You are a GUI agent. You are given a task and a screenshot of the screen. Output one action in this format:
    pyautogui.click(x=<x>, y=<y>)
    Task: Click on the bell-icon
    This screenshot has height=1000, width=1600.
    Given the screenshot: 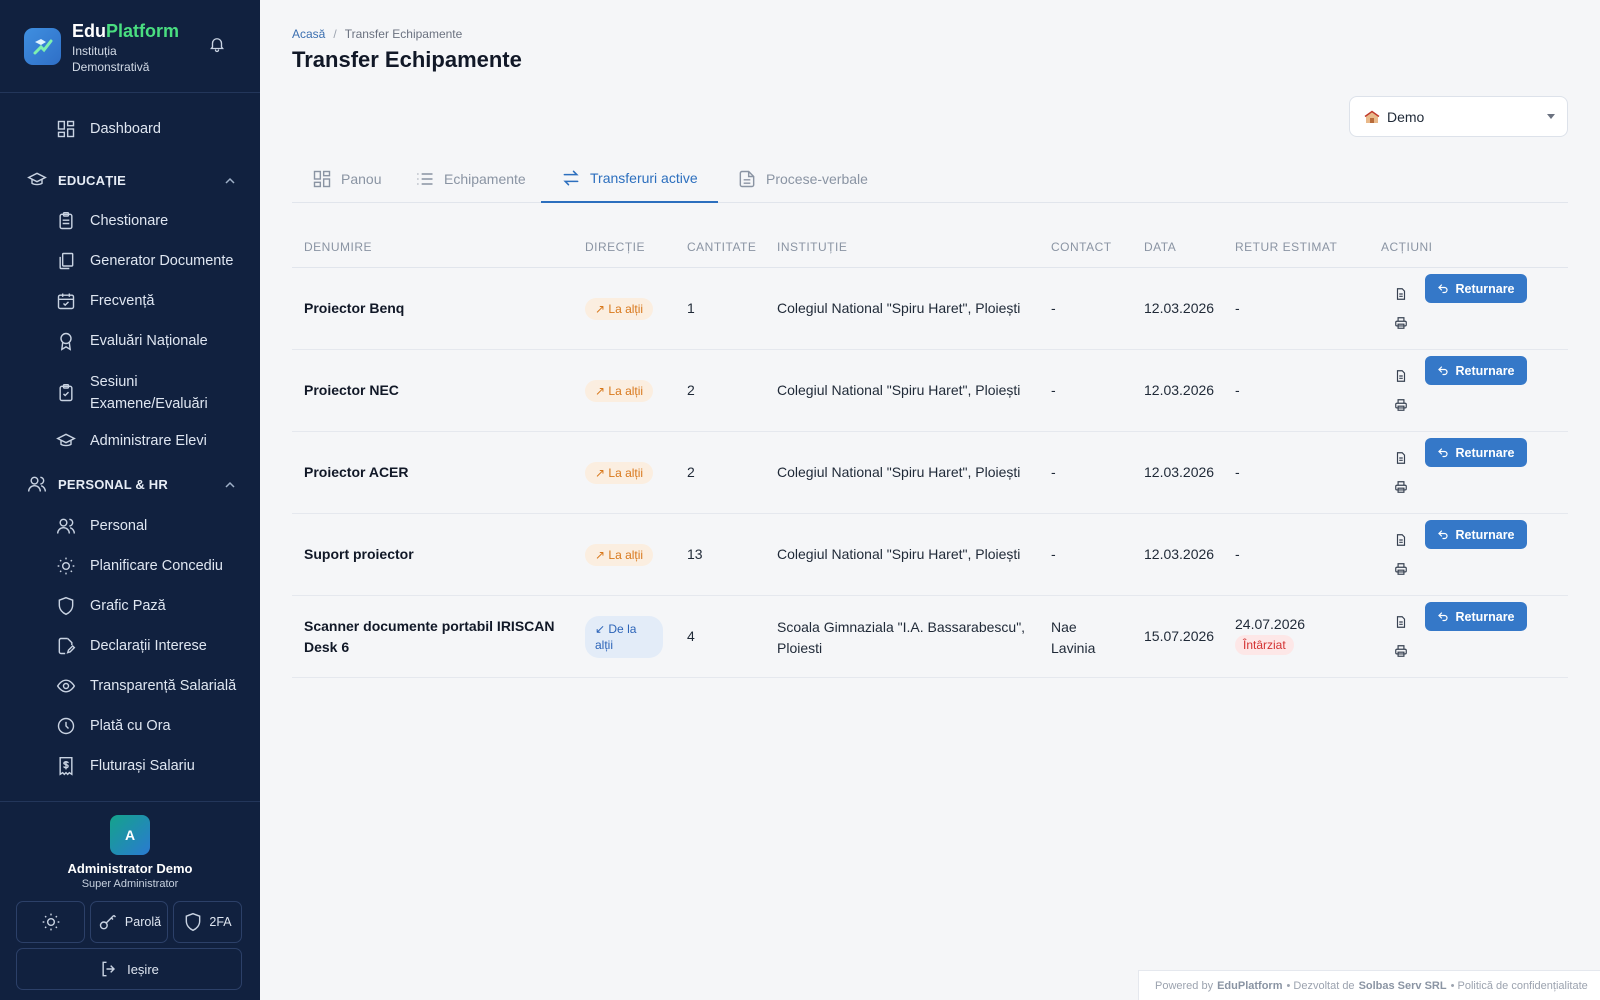 What is the action you would take?
    pyautogui.click(x=217, y=46)
    